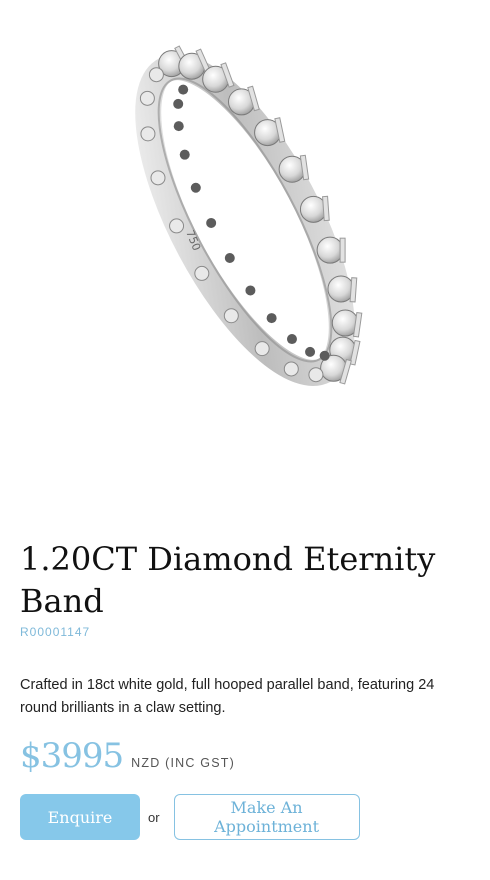 Image resolution: width=490 pixels, height=880 pixels. I want to click on product-price: $3995, so click(72, 756).